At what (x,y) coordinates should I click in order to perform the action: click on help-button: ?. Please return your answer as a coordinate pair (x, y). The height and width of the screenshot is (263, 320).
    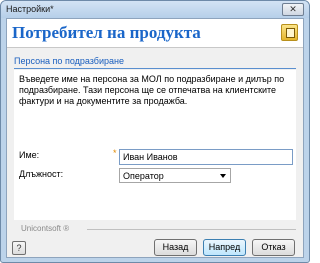
    Looking at the image, I should click on (19, 248).